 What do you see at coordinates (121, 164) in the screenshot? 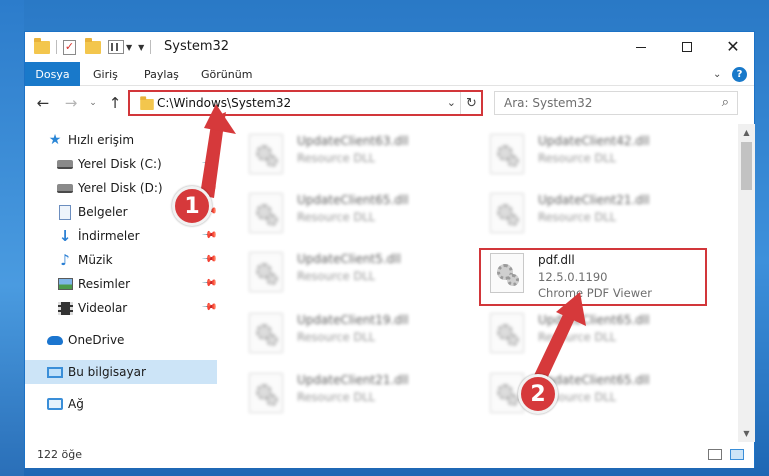
I see `sidebar-item-local-disk-c: Yerel Disk (C:) 📌` at bounding box center [121, 164].